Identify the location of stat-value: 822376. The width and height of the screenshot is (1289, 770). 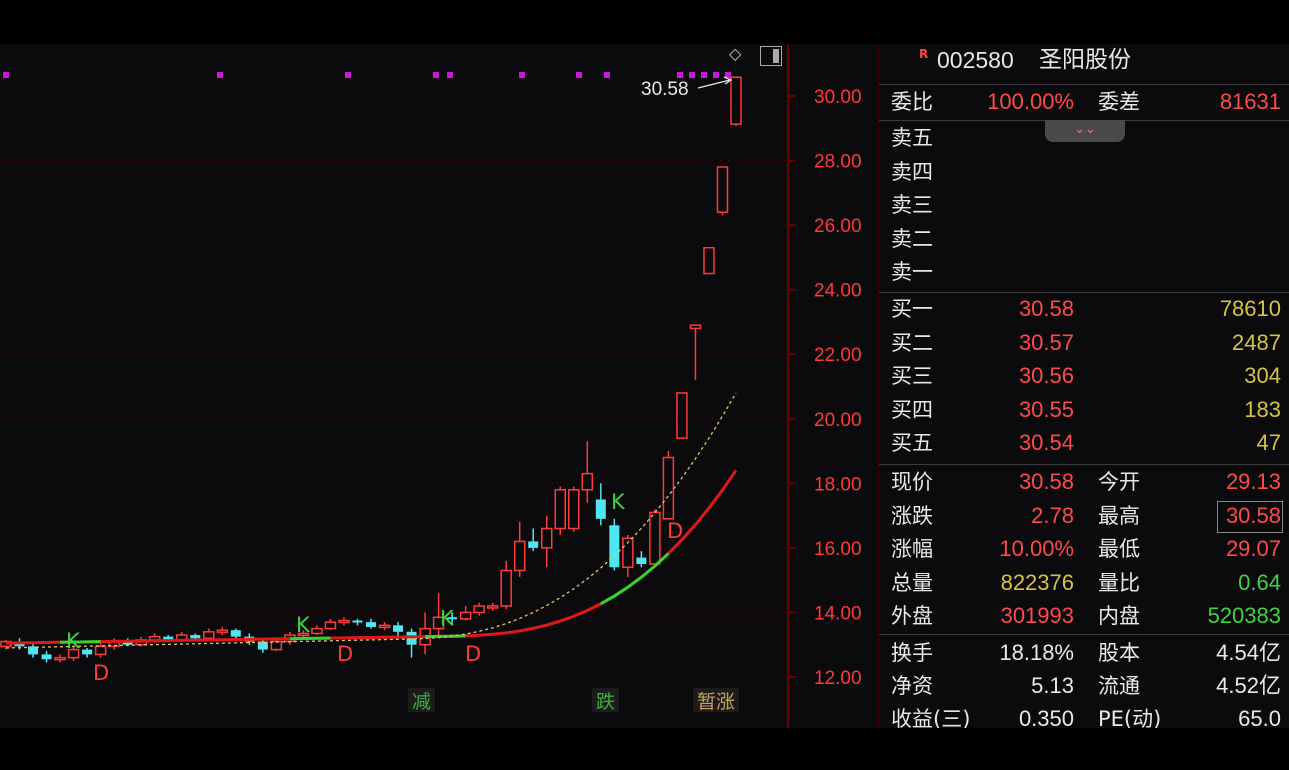
(1037, 582).